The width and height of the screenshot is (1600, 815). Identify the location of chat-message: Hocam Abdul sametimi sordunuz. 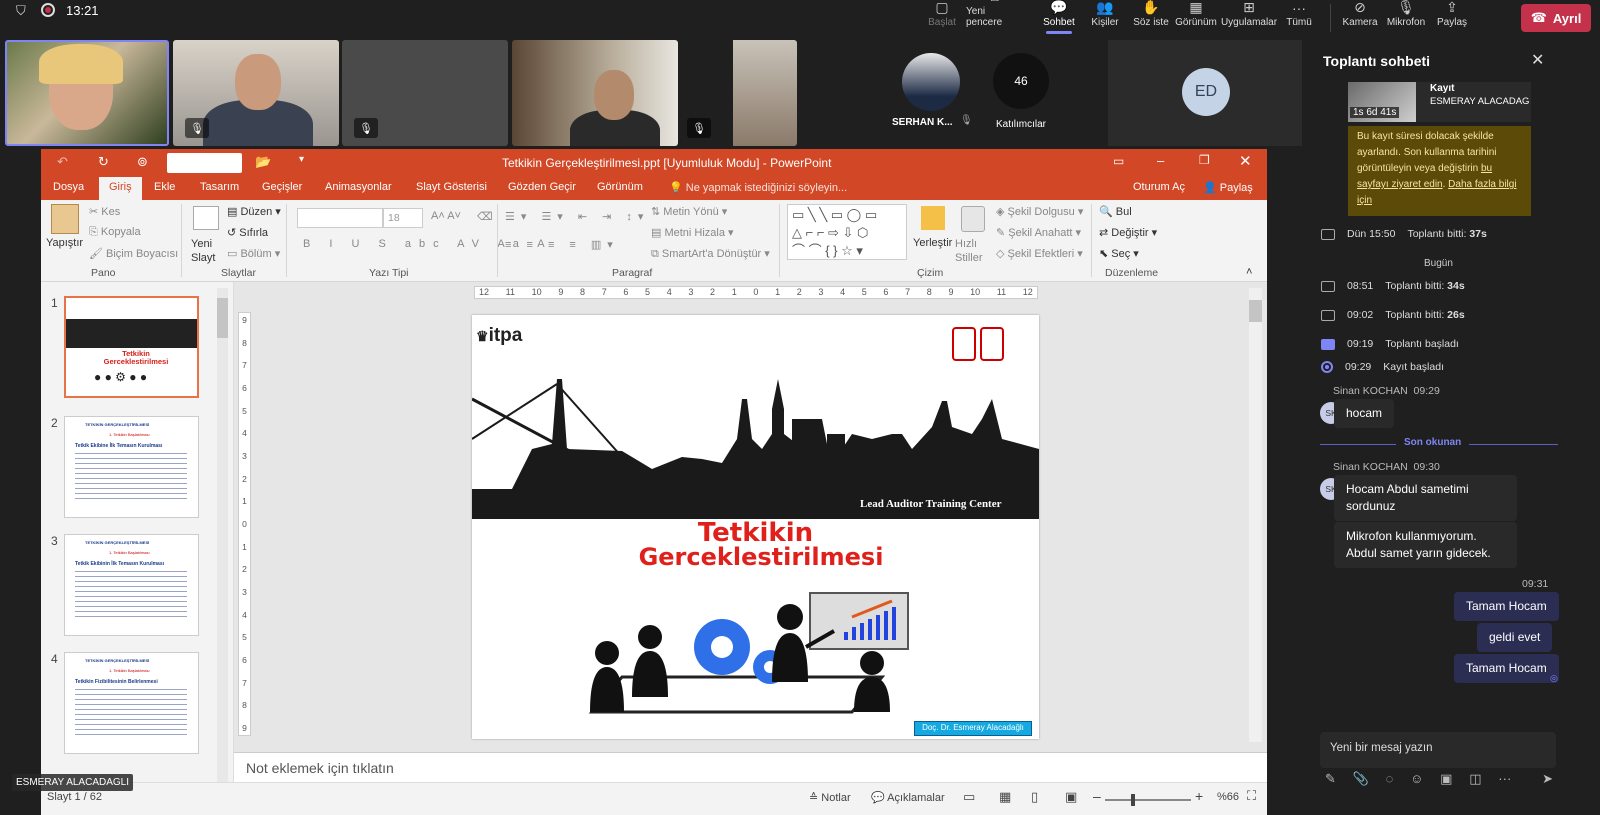
(1425, 498).